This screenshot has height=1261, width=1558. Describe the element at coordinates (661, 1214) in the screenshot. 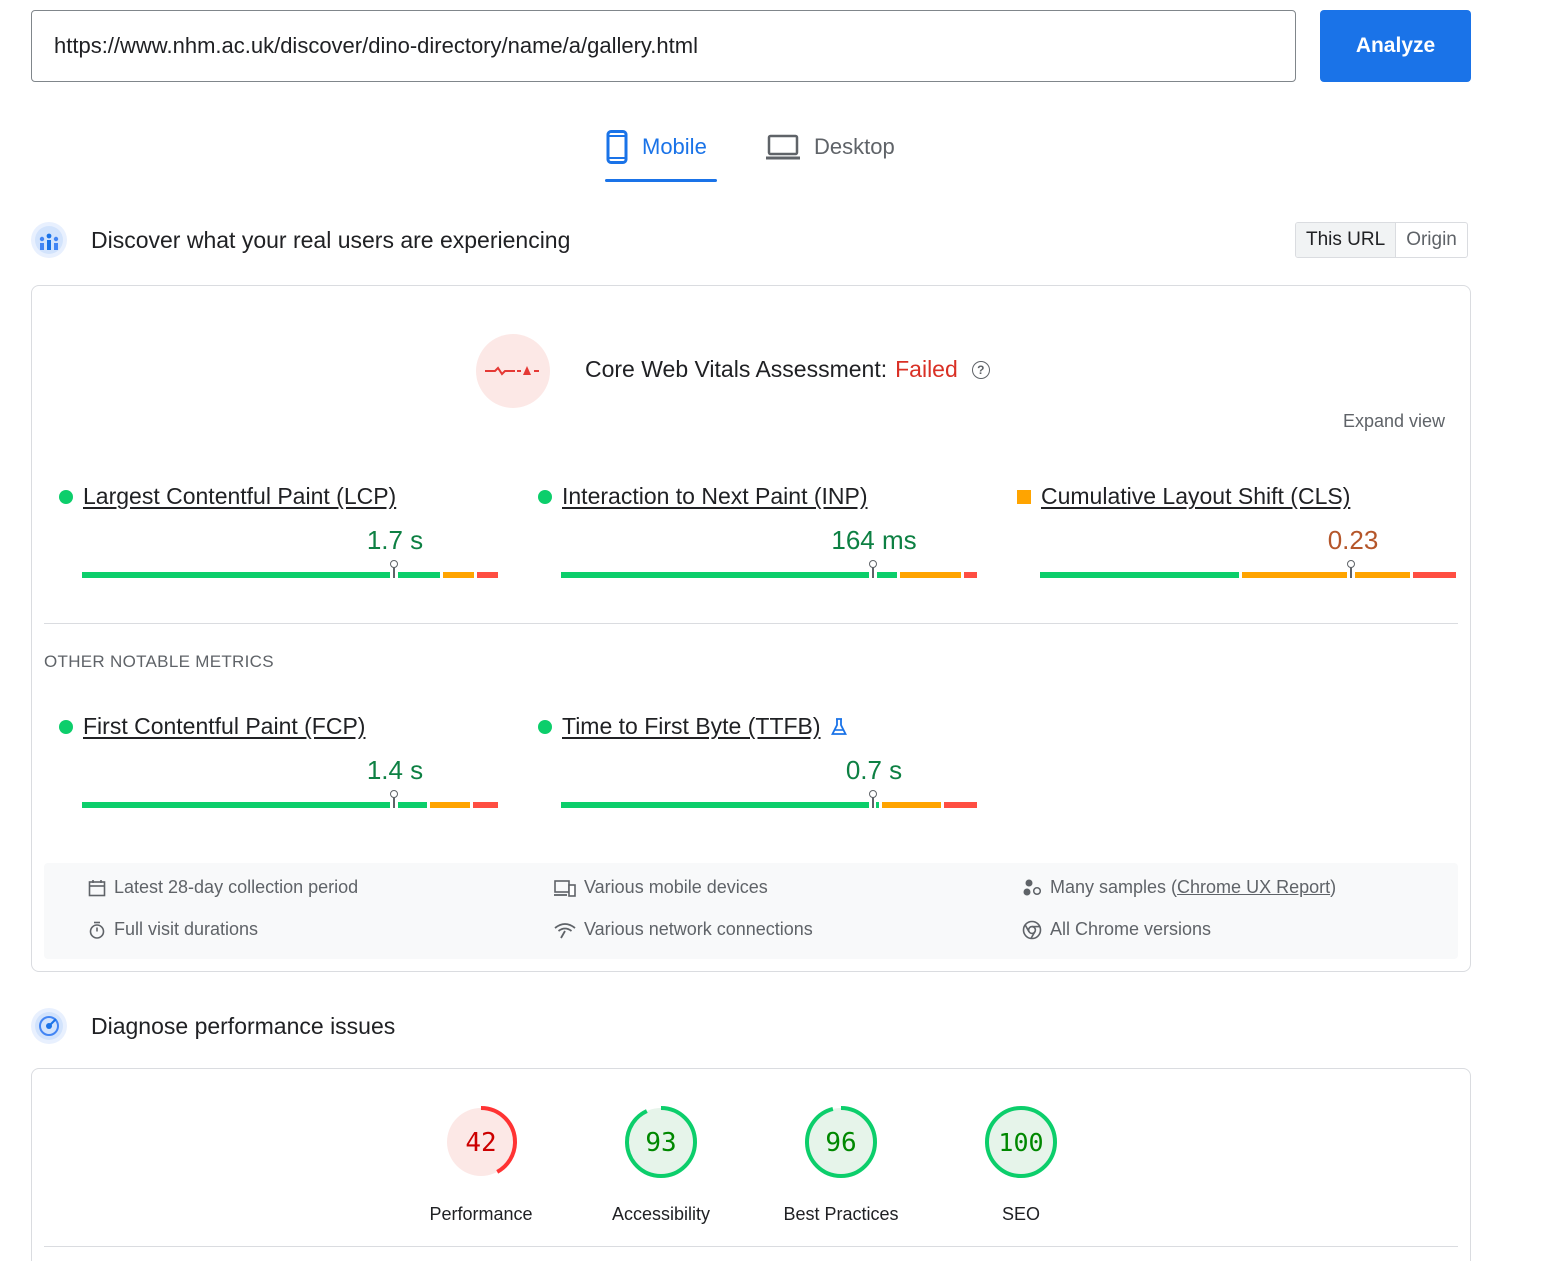

I see `gauge-accessibility-label: Accessibility` at that location.